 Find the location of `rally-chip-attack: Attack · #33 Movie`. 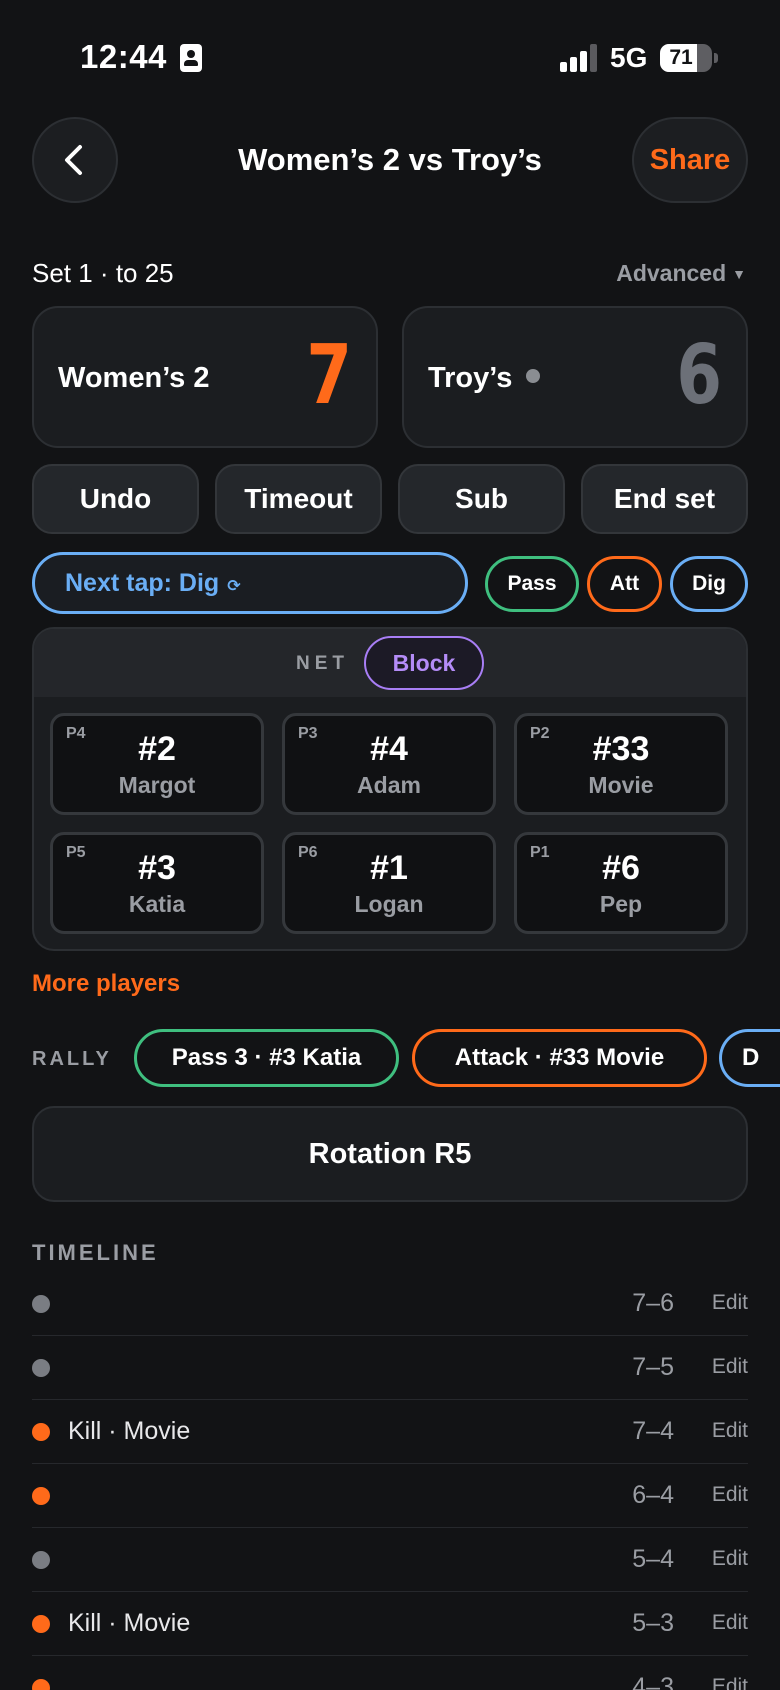

rally-chip-attack: Attack · #33 Movie is located at coordinates (559, 1058).